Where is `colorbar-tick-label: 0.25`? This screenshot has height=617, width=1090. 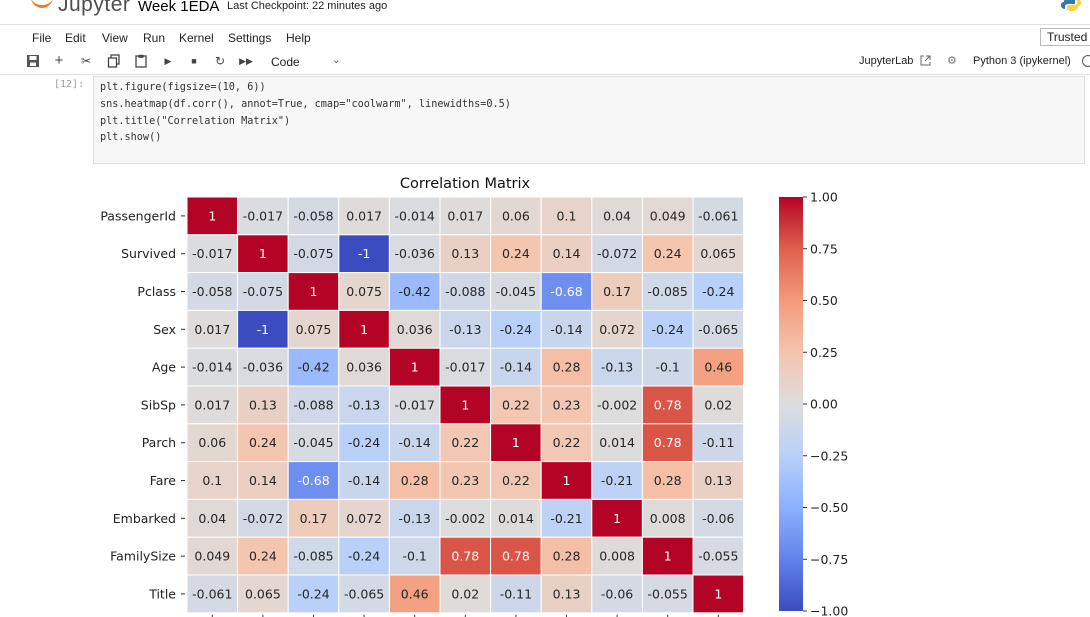 colorbar-tick-label: 0.25 is located at coordinates (824, 352).